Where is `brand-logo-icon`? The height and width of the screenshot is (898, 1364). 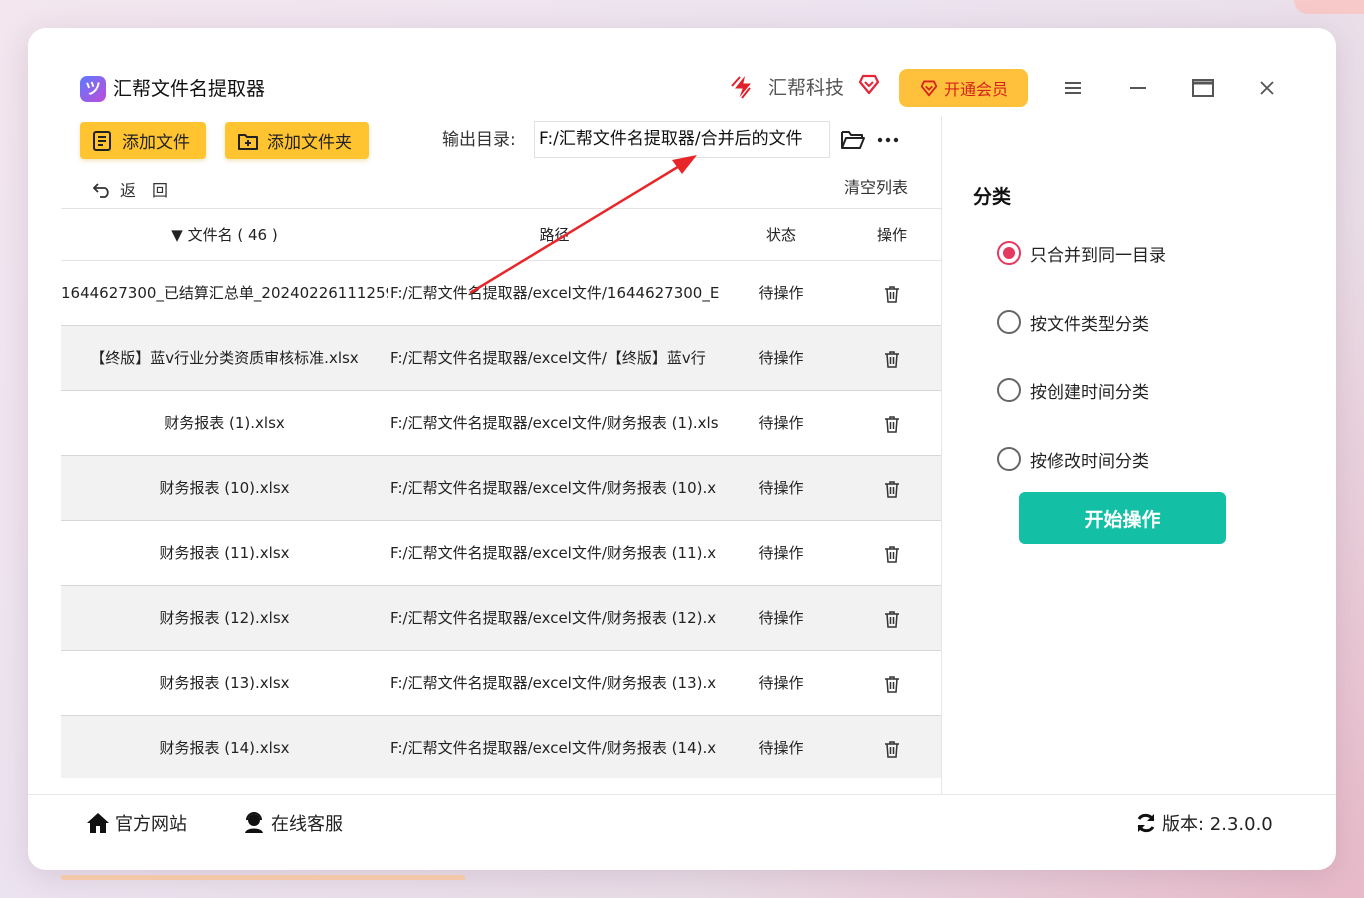
brand-logo-icon is located at coordinates (742, 87).